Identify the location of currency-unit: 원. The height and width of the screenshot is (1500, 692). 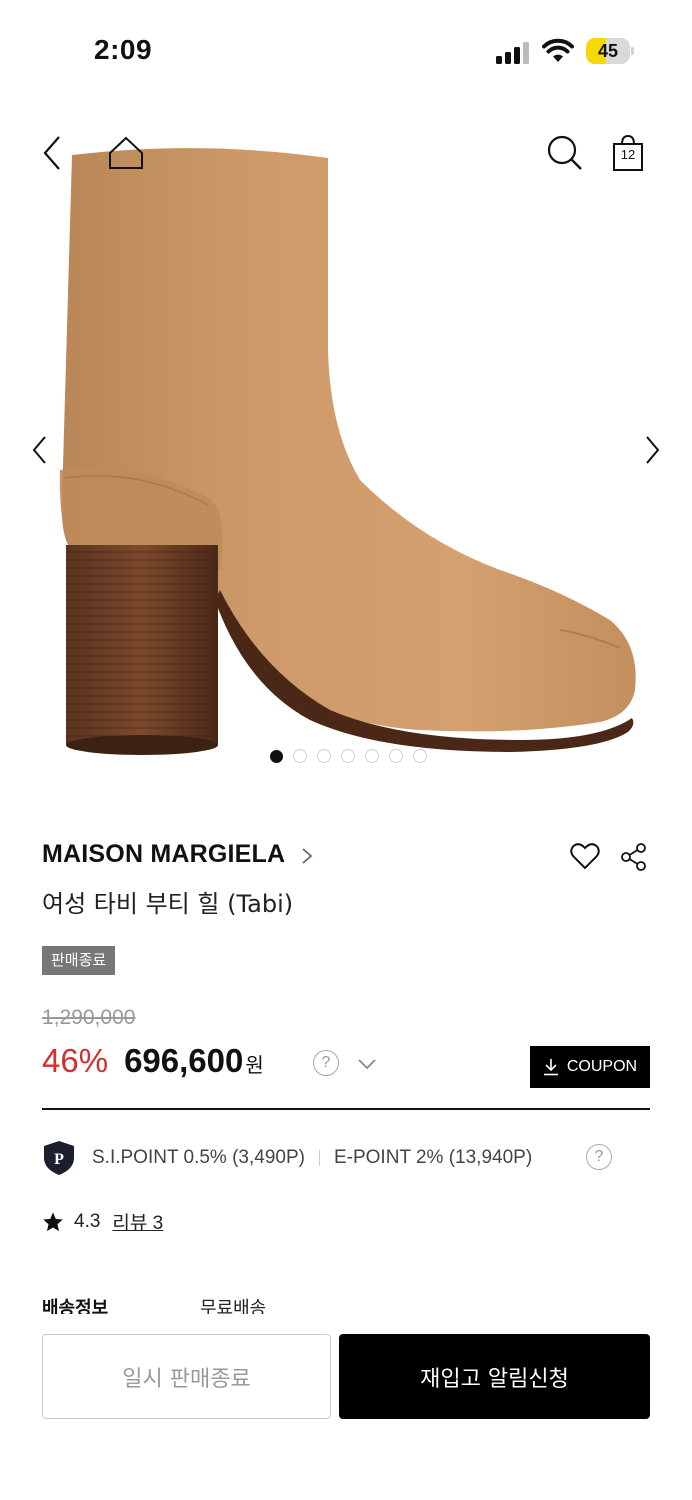
(254, 1065).